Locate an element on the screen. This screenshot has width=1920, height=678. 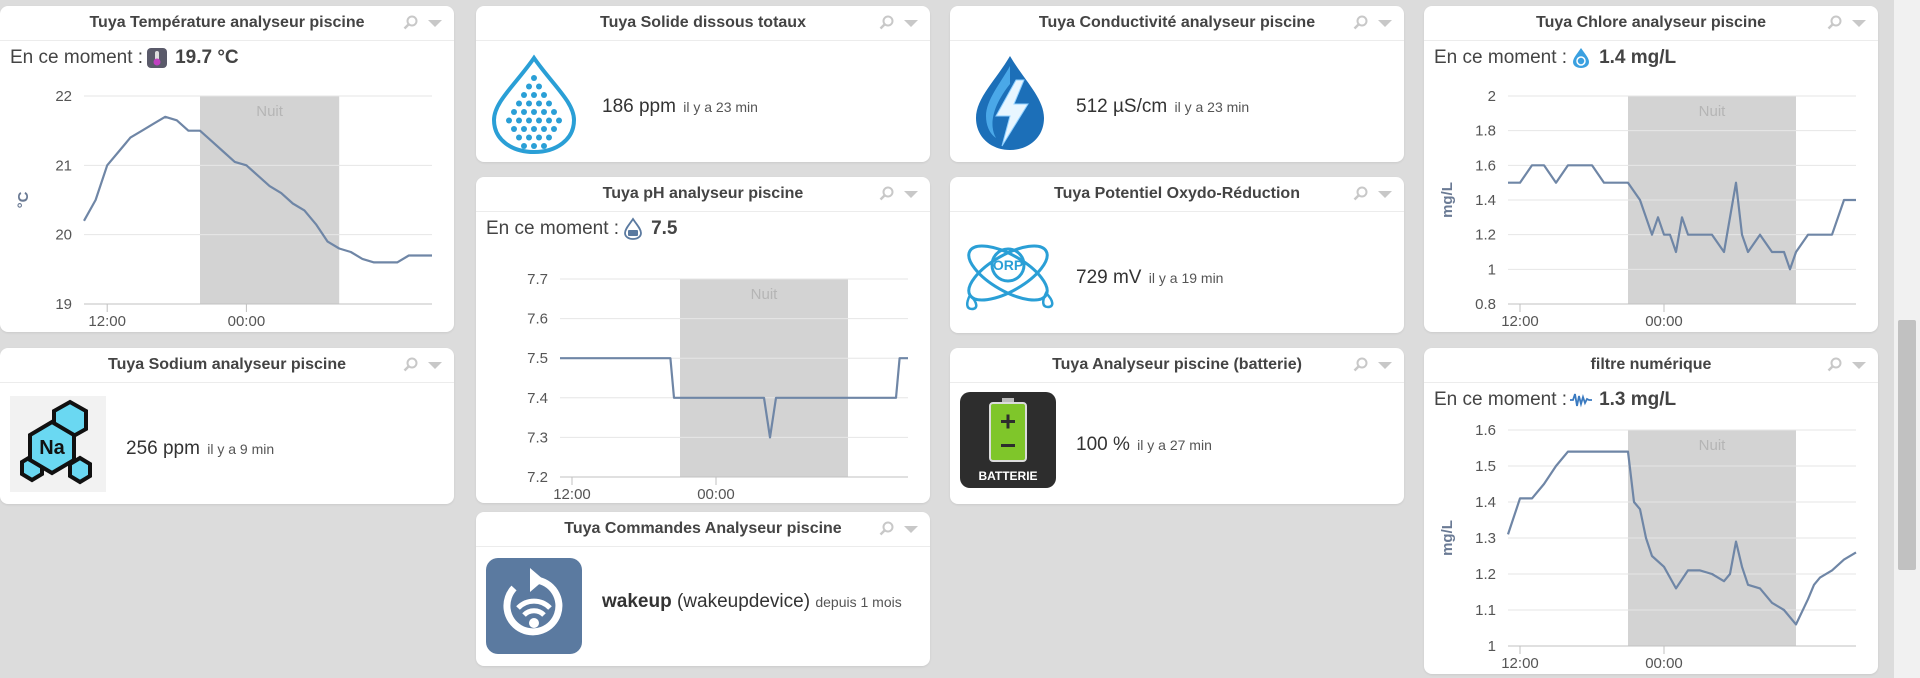
widget-title: Tuya Sodium analyseur piscine is located at coordinates (227, 364).